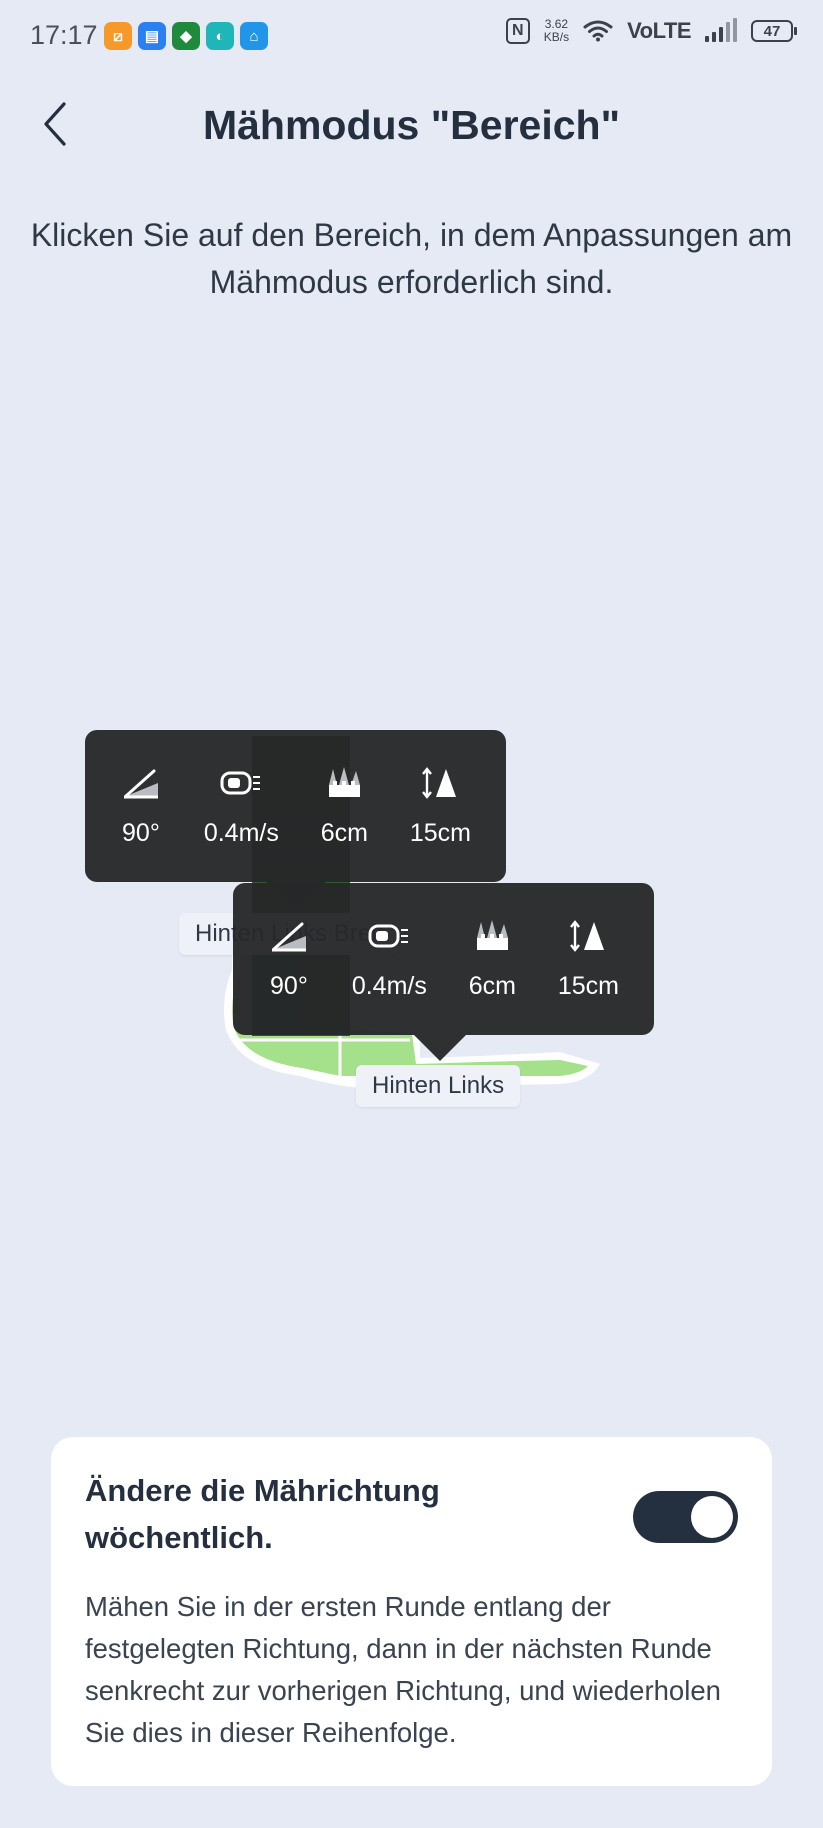 This screenshot has width=823, height=1828. I want to click on header: Mähmodus "Bereich", so click(411, 125).